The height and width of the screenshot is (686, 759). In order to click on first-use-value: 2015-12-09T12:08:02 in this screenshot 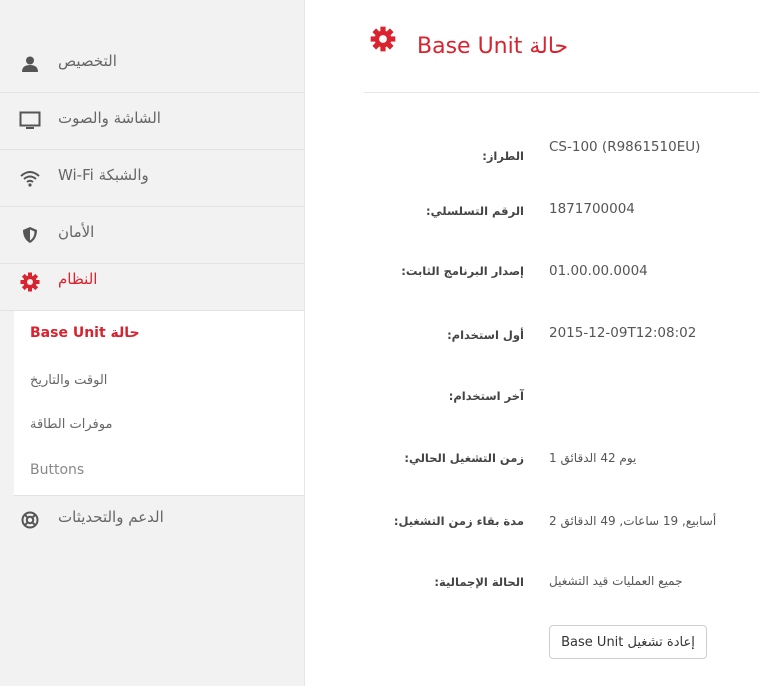, I will do `click(623, 333)`.